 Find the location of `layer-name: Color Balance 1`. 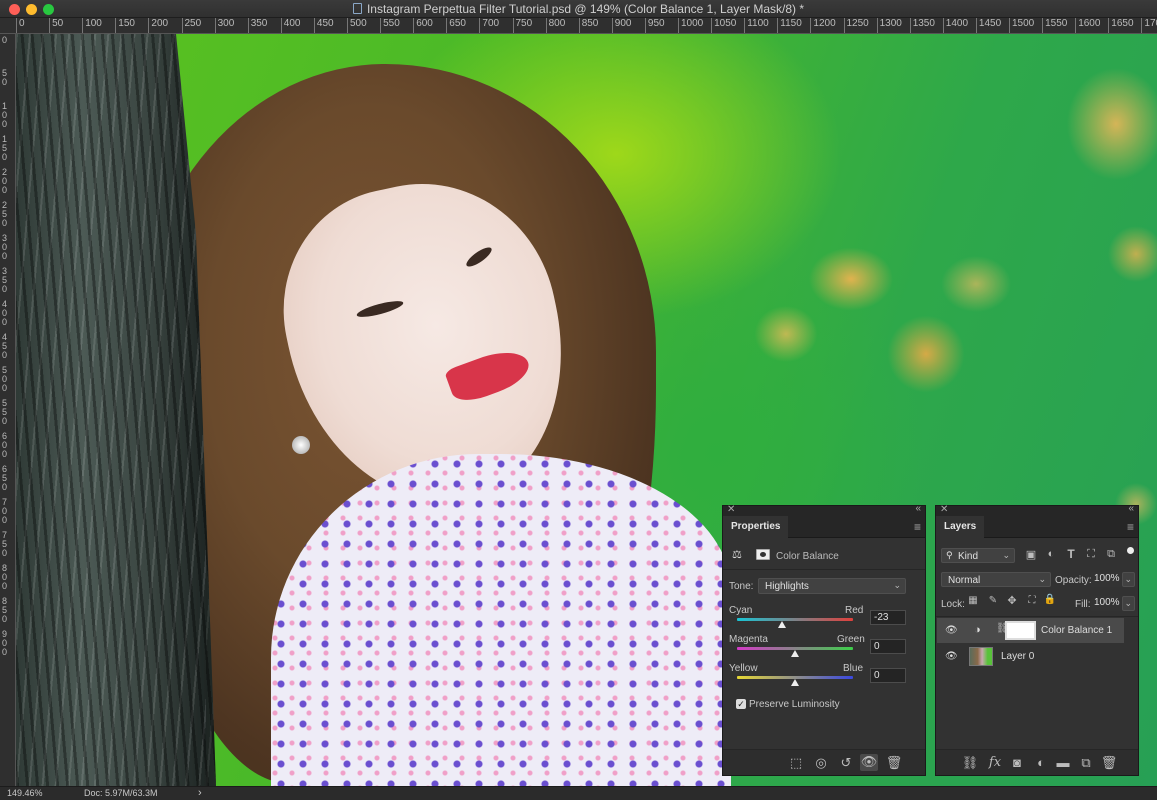

layer-name: Color Balance 1 is located at coordinates (1076, 630).